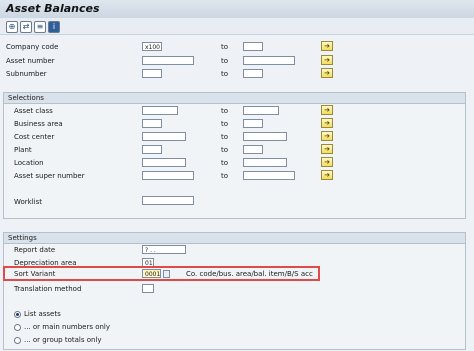 The width and height of the screenshot is (474, 351). Describe the element at coordinates (48, 289) in the screenshot. I see `translation-method-label: Translation method` at that location.